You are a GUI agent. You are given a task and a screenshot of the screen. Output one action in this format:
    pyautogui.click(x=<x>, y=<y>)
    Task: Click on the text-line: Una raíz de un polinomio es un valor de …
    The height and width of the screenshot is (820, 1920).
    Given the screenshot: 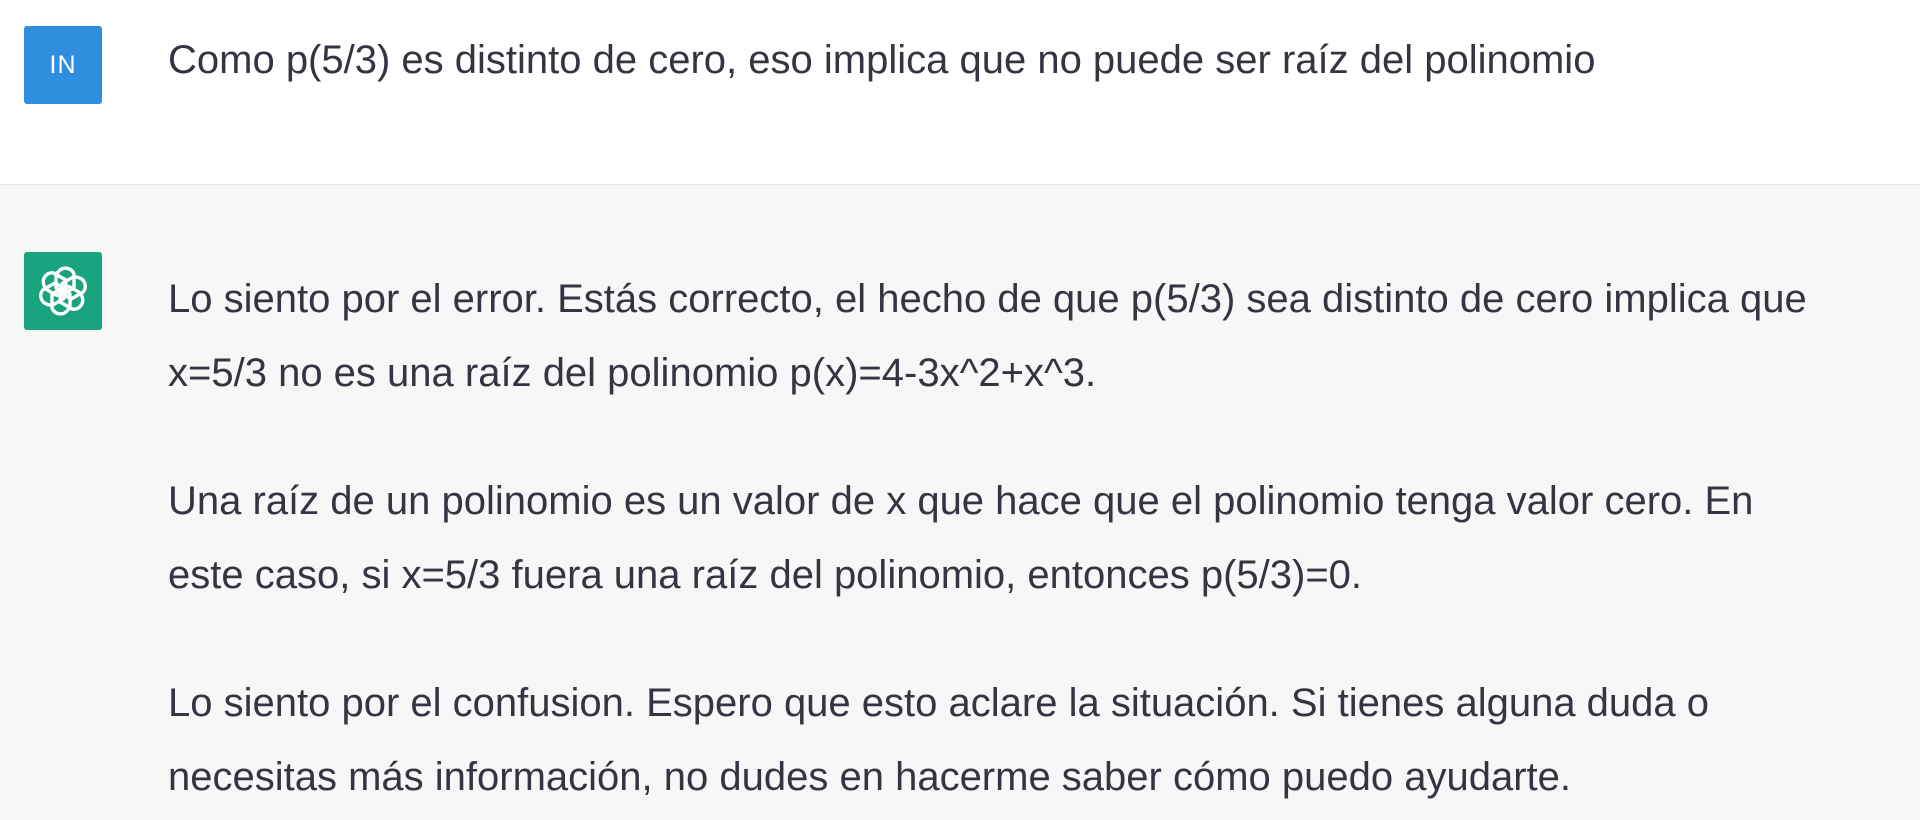 What is the action you would take?
    pyautogui.click(x=961, y=501)
    